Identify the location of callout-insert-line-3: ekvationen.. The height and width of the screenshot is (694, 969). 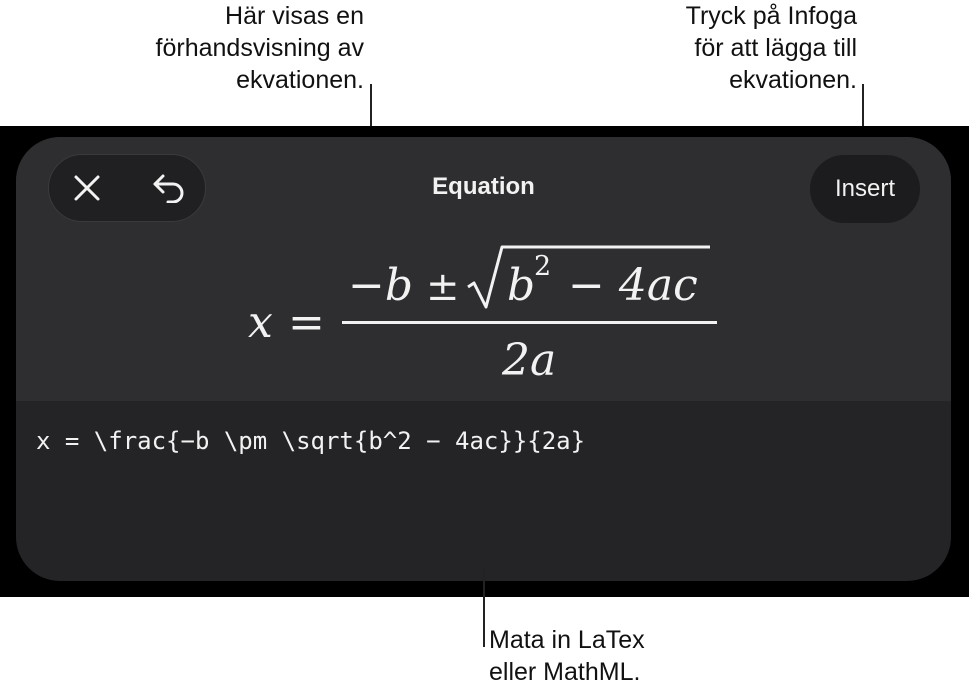
(793, 80).